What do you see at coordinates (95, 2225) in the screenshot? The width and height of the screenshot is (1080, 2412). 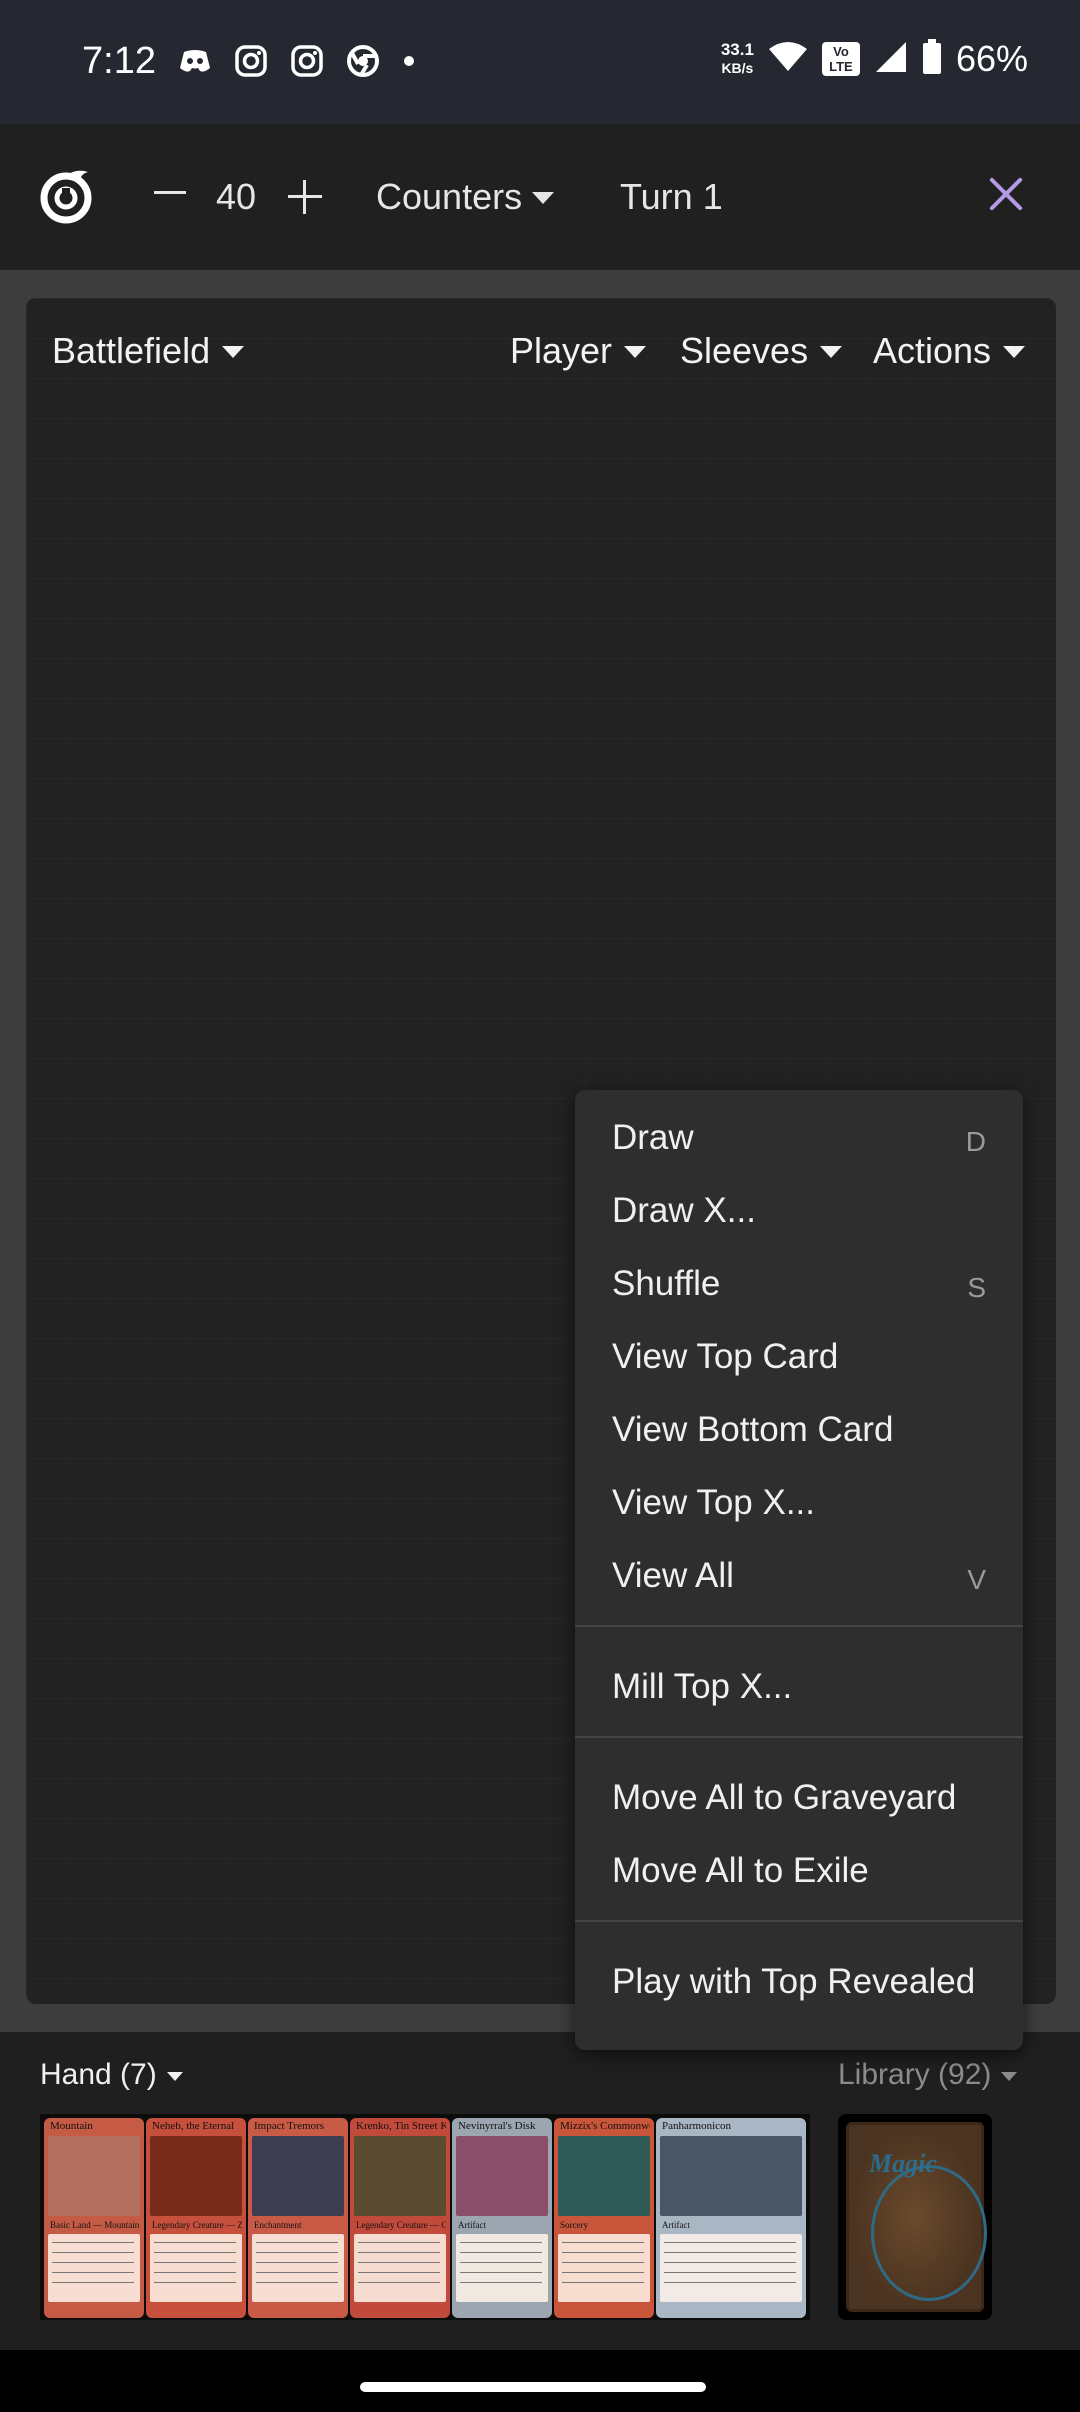 I see `card-type-line: Basic Land — Mountain` at bounding box center [95, 2225].